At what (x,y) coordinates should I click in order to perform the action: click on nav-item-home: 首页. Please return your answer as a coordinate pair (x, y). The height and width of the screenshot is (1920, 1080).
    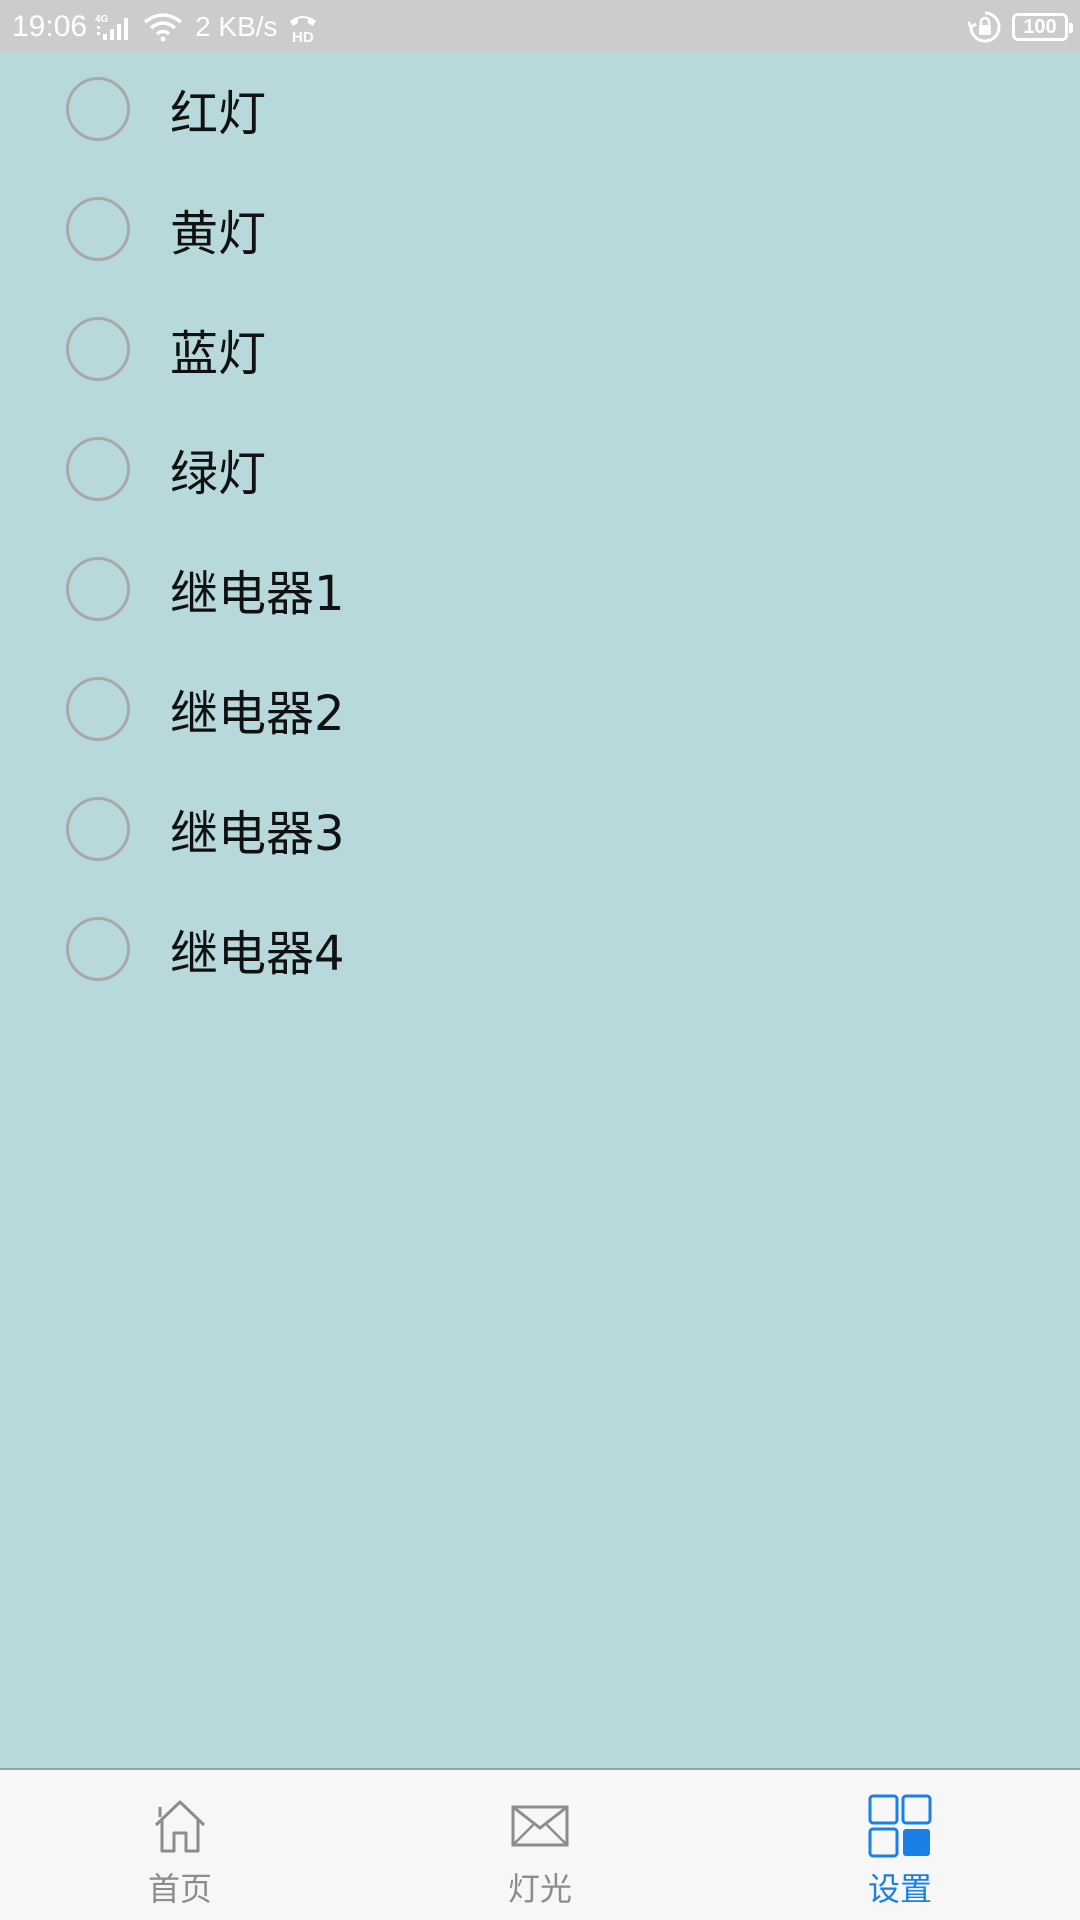
    Looking at the image, I should click on (180, 1845).